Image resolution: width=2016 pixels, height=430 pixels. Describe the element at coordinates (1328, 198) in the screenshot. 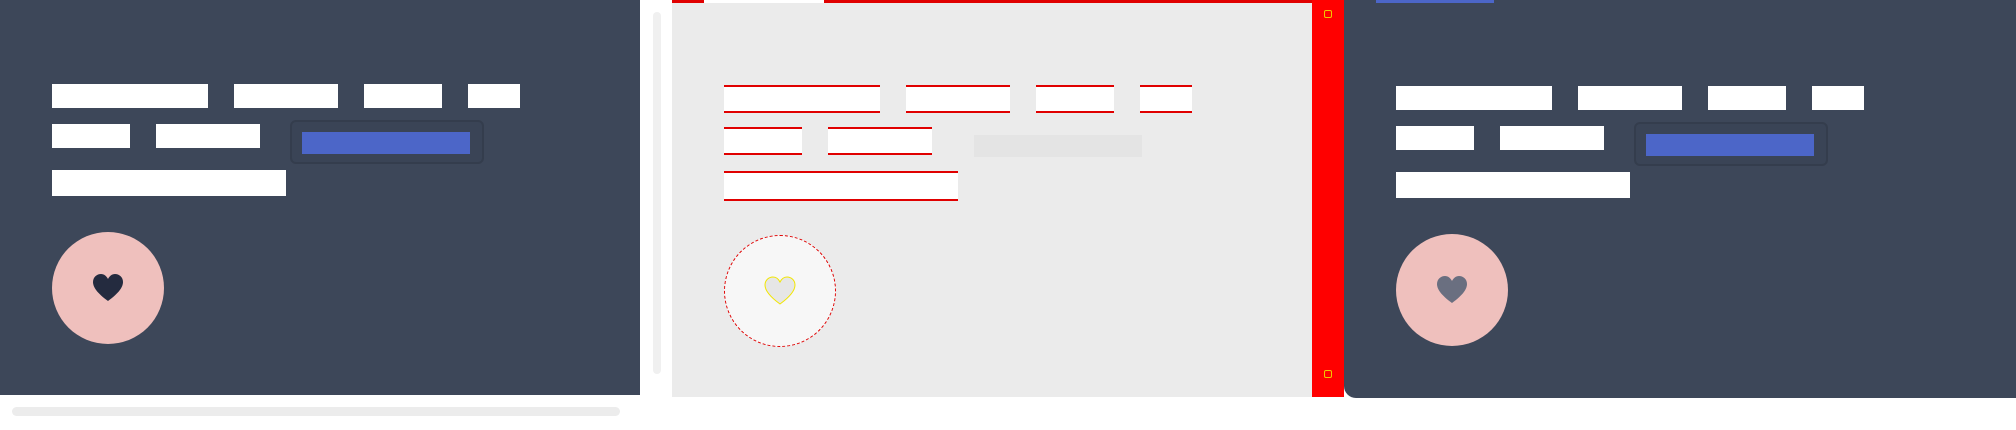

I see `resize-handle` at that location.